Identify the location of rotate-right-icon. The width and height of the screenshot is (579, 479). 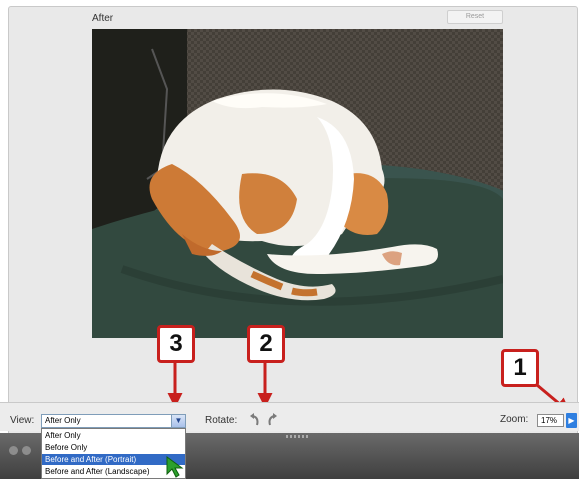
(273, 420).